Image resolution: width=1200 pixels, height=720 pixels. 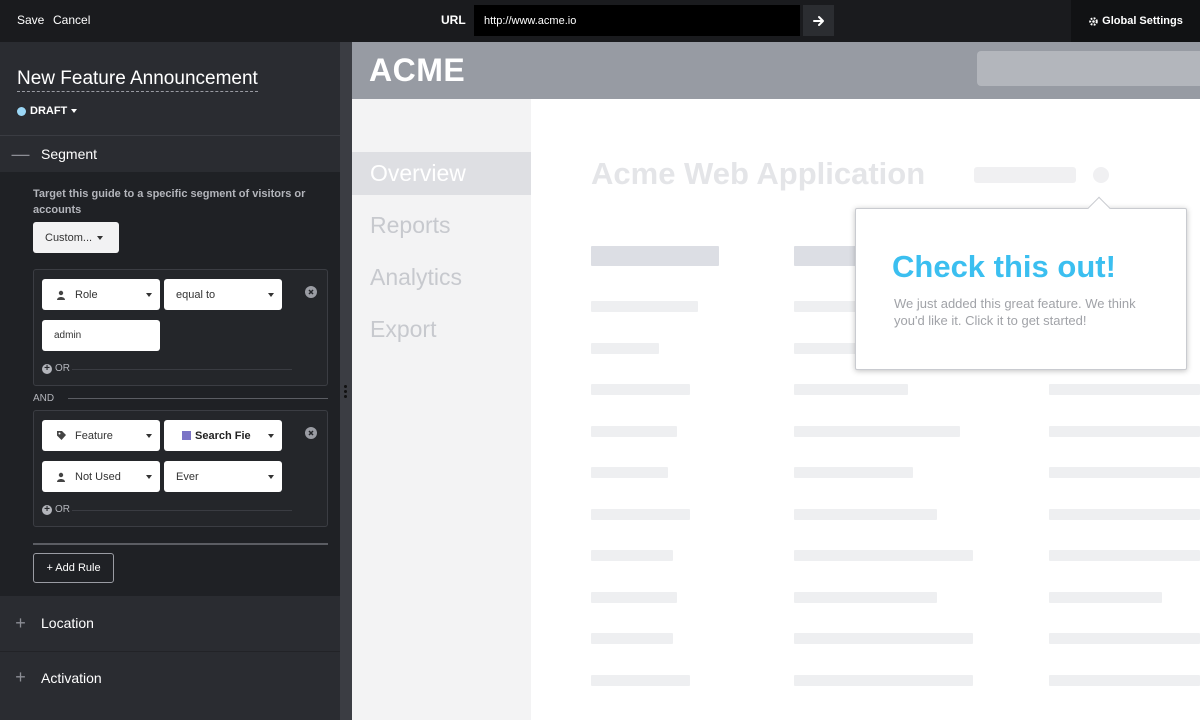 What do you see at coordinates (223, 476) in the screenshot?
I see `rule2-timeframe-select: Ever` at bounding box center [223, 476].